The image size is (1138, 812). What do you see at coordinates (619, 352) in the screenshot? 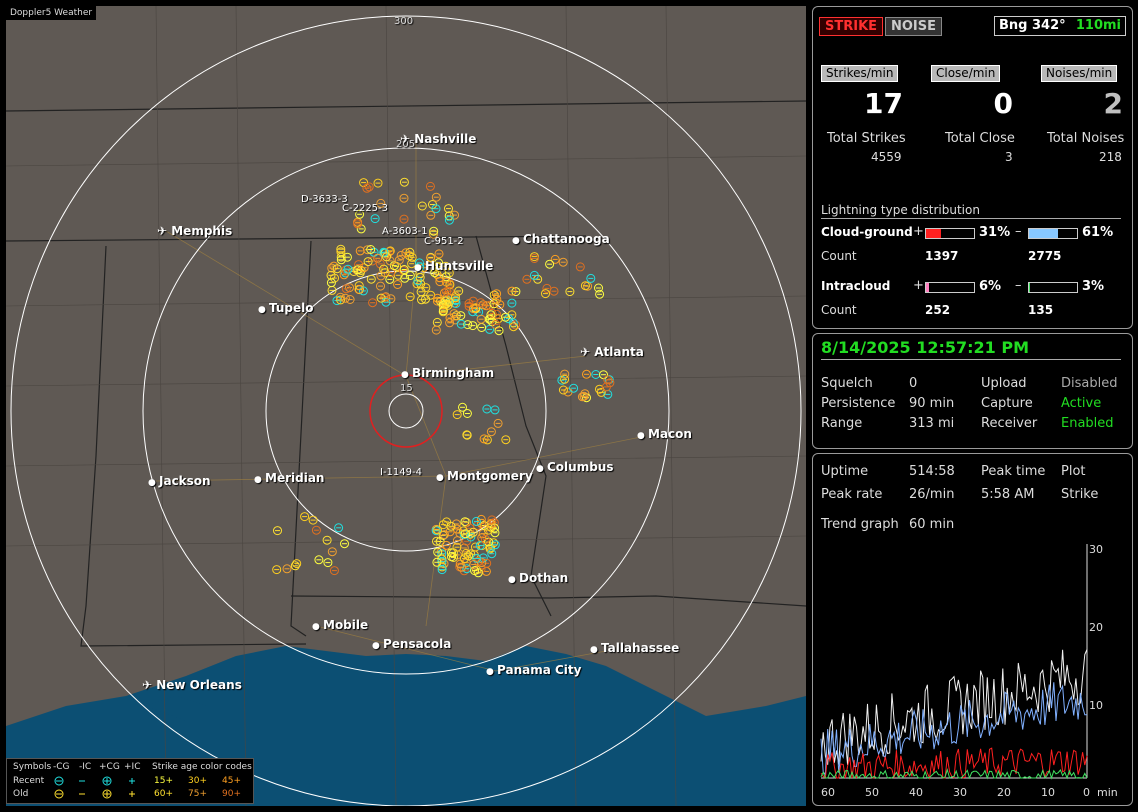
I see `city-name: Atlanta` at bounding box center [619, 352].